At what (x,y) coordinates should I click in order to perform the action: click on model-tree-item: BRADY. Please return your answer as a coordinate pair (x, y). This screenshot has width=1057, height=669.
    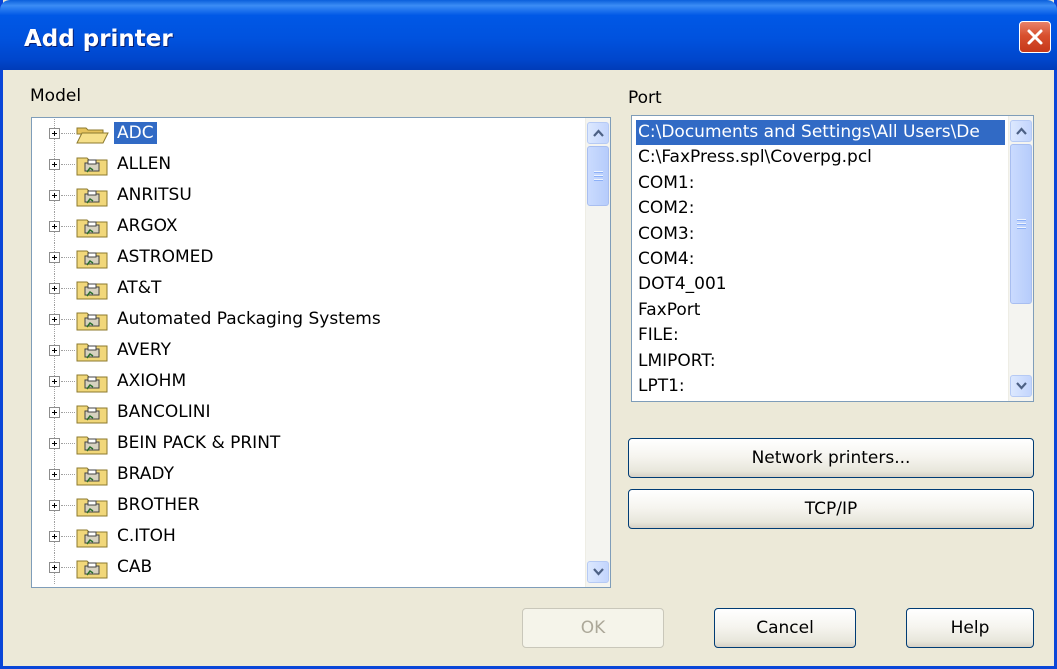
    Looking at the image, I should click on (302, 475).